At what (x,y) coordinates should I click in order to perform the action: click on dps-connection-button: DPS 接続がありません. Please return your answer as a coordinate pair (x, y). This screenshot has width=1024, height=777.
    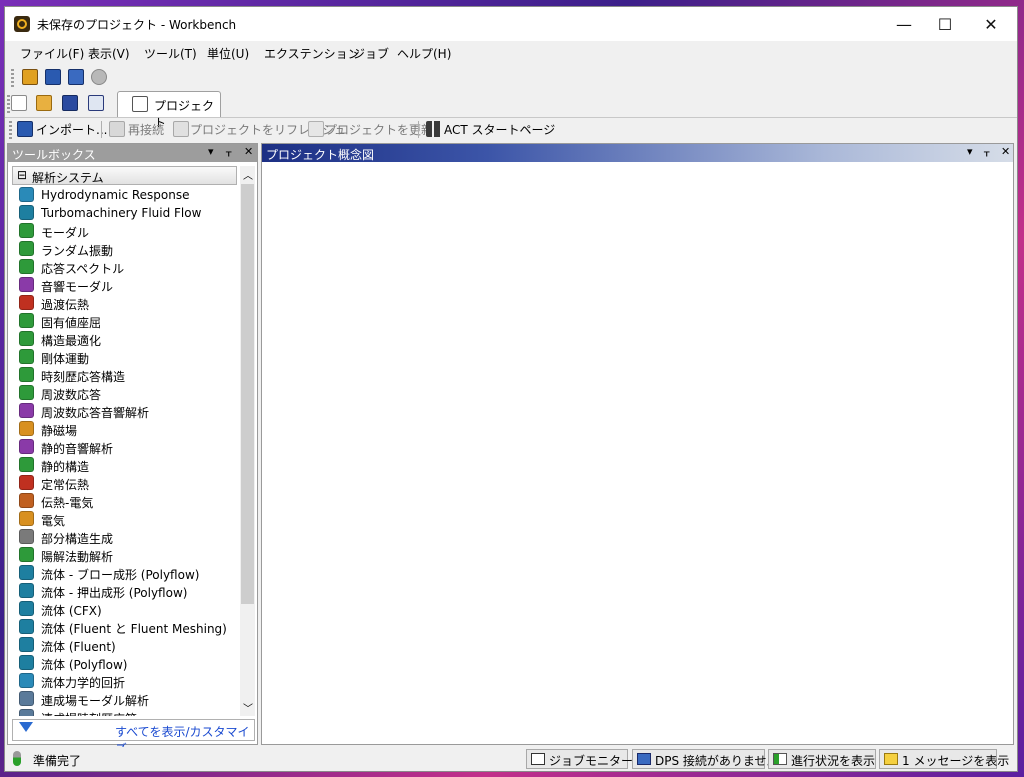
    Looking at the image, I should click on (705, 759).